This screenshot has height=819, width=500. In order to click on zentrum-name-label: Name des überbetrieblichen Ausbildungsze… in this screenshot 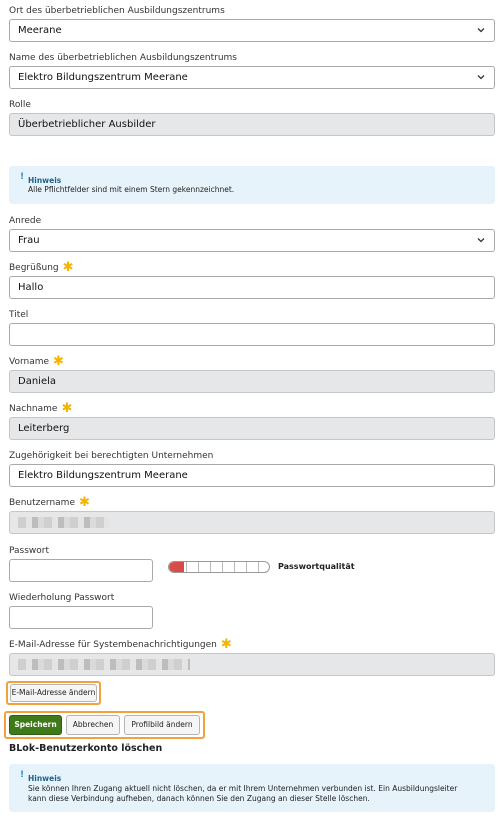, I will do `click(123, 58)`.